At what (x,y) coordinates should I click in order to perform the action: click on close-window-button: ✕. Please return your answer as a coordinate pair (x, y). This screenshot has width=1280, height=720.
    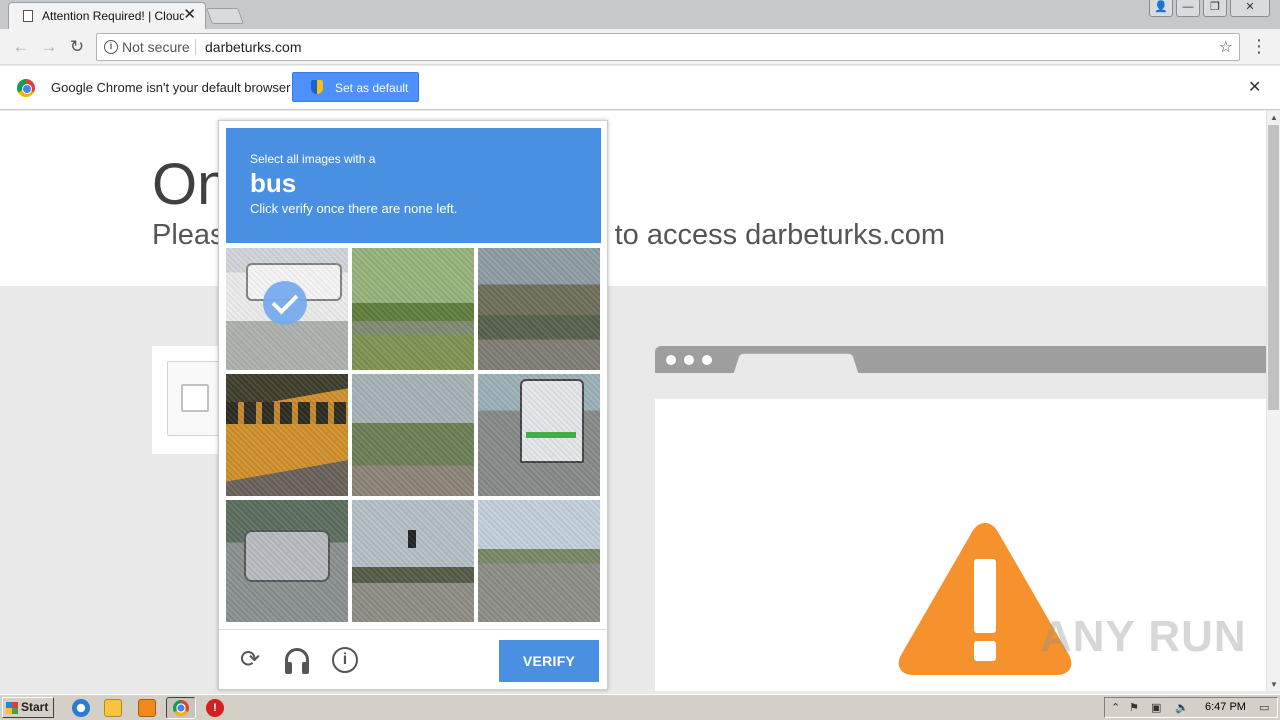
    Looking at the image, I should click on (1250, 8).